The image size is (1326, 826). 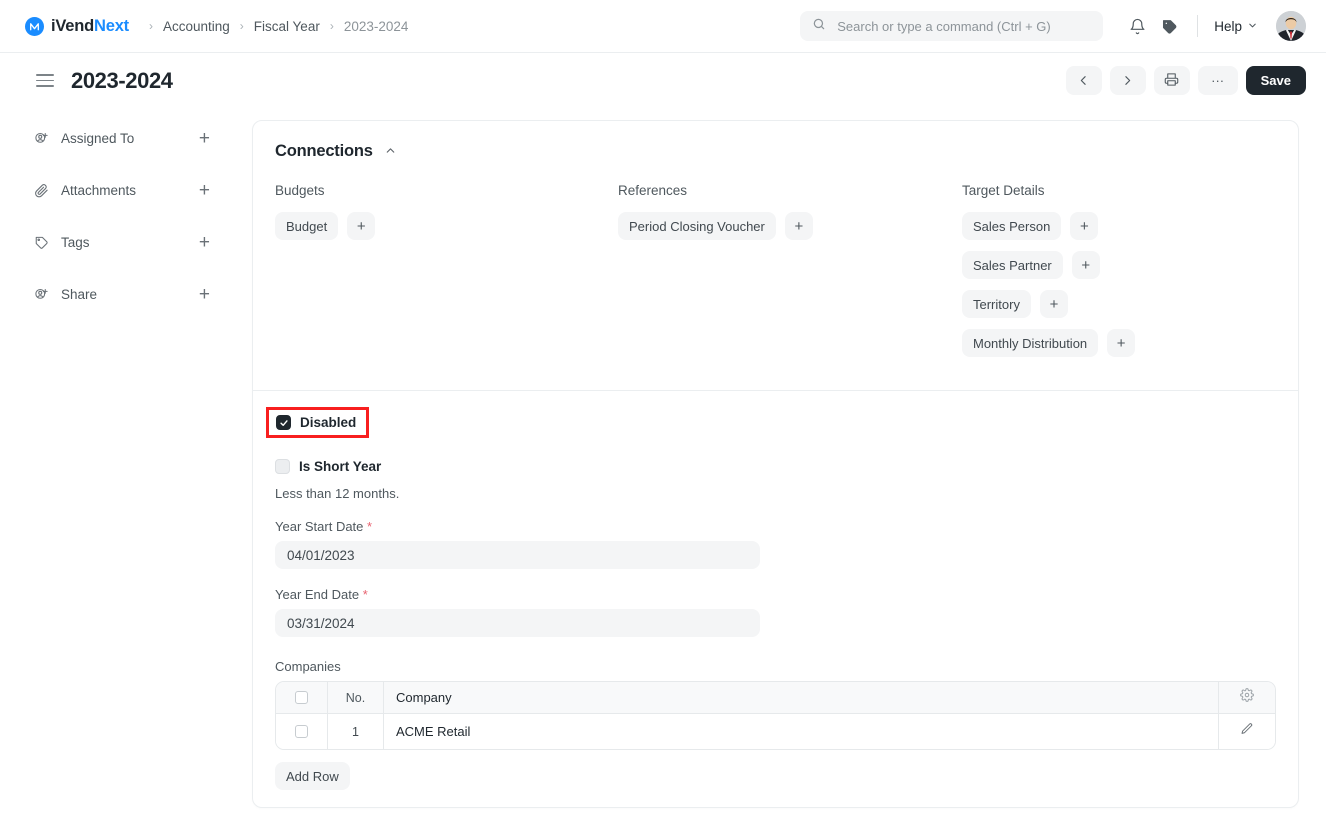 What do you see at coordinates (1127, 80) in the screenshot?
I see `next-button` at bounding box center [1127, 80].